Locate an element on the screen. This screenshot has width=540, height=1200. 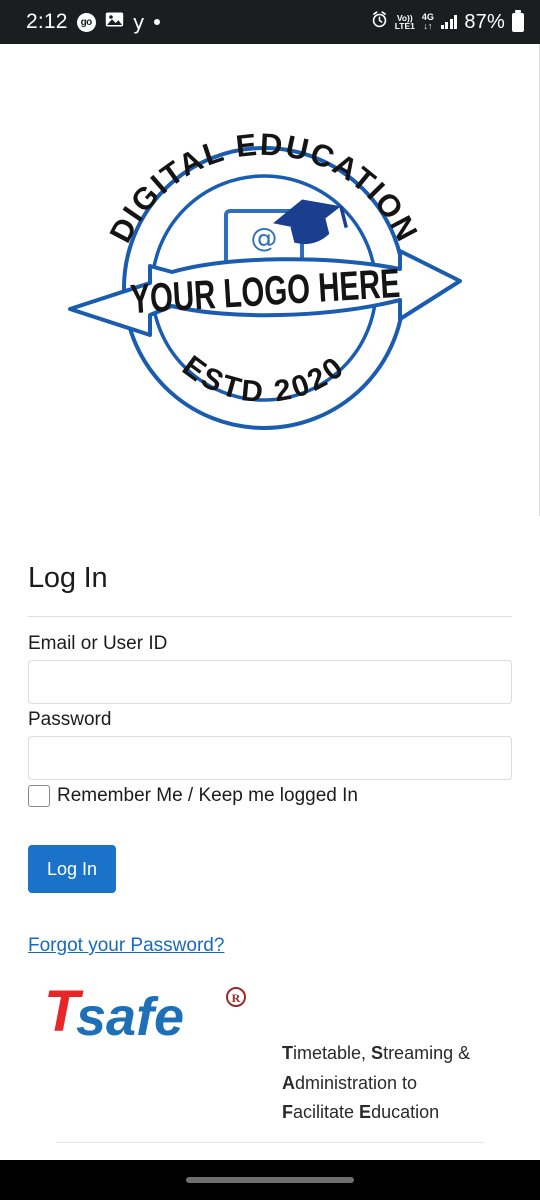
password-label: Password is located at coordinates (70, 719).